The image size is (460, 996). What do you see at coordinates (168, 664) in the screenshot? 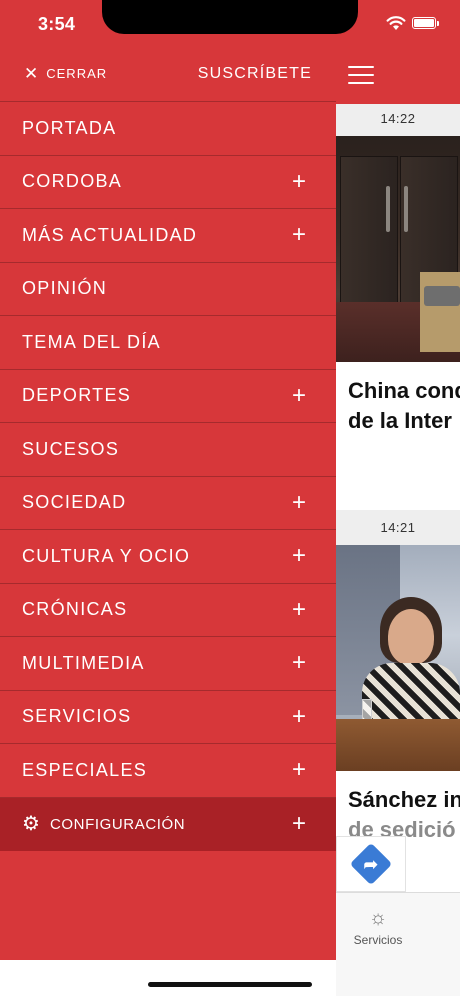
I see `menu-item-multimedia: MULTIMEDIA +` at bounding box center [168, 664].